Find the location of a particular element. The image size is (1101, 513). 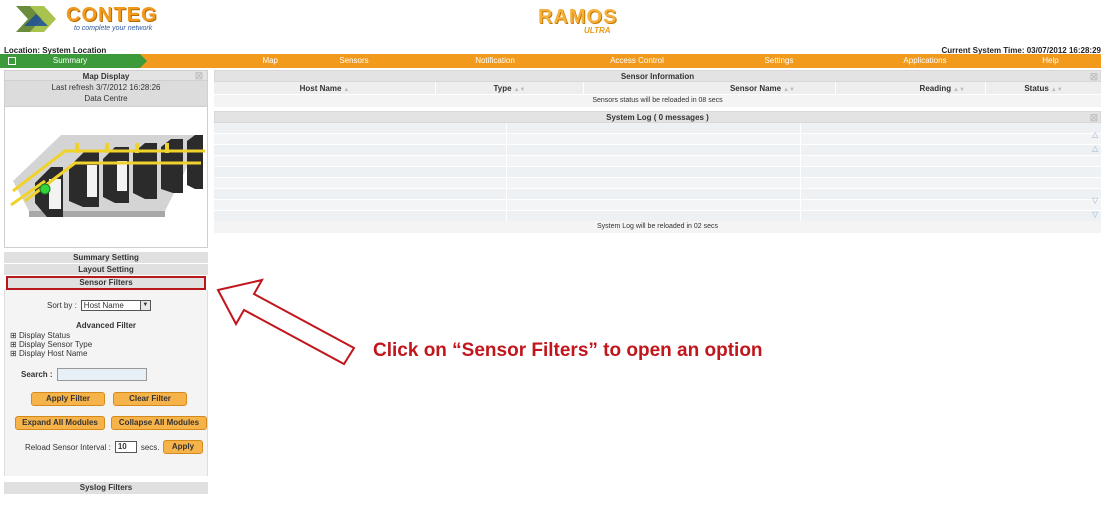

tab-access-control: Access Control is located at coordinates (637, 61).